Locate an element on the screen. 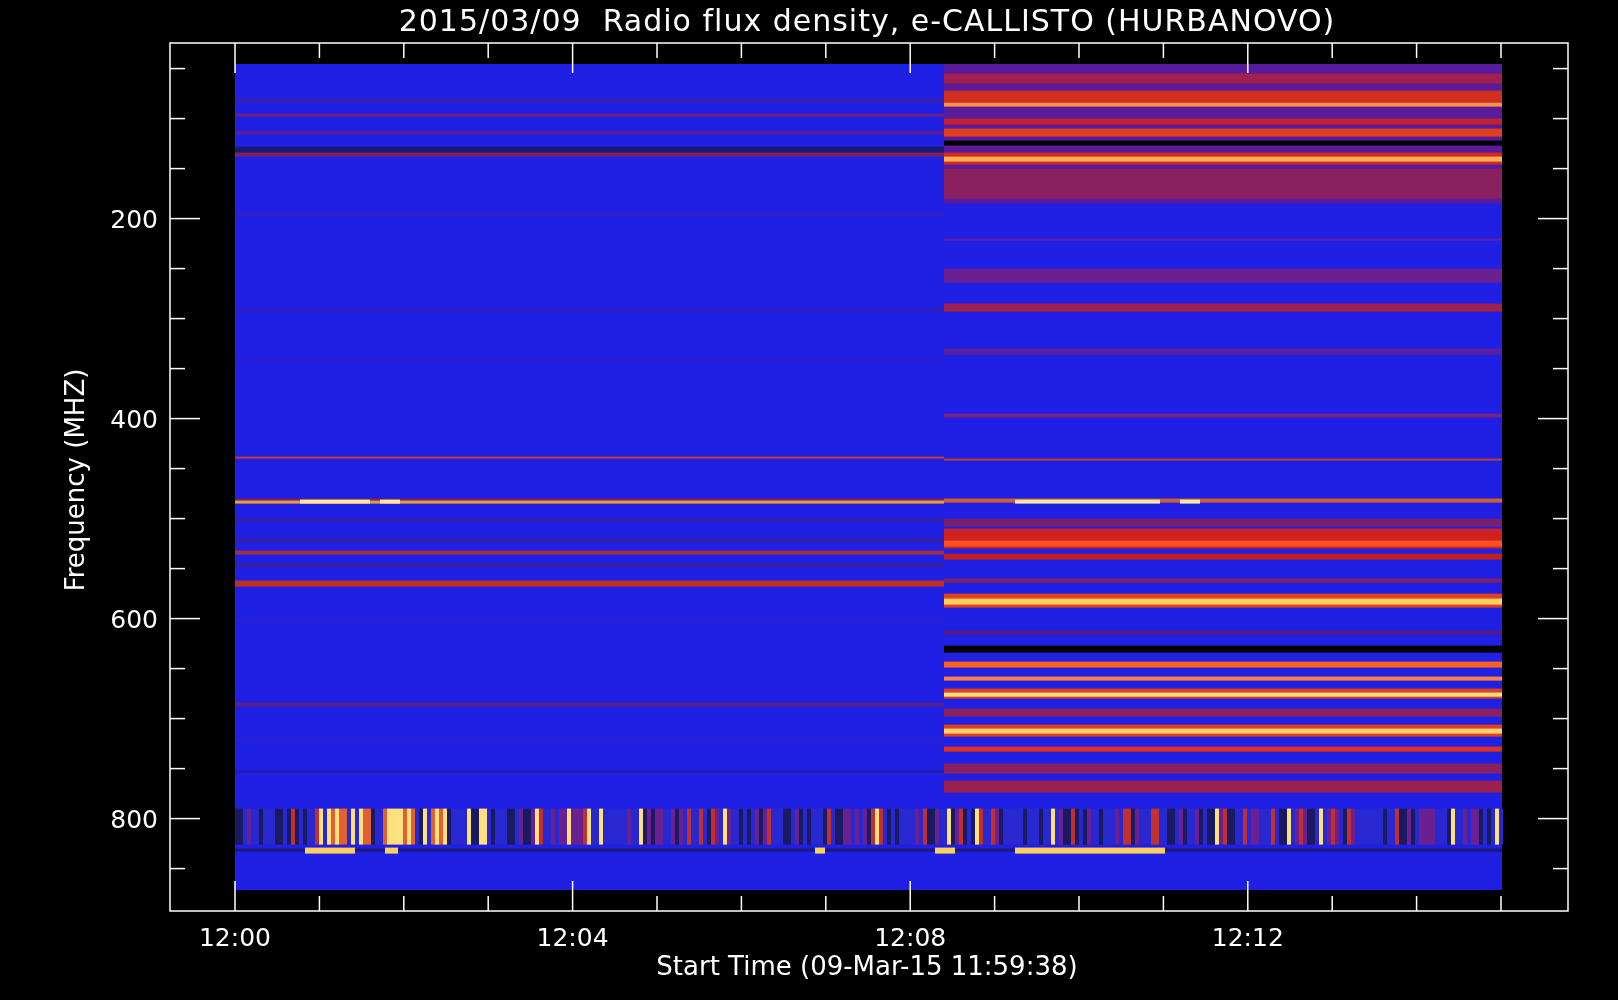  tick-label: 12:00 is located at coordinates (235, 937).